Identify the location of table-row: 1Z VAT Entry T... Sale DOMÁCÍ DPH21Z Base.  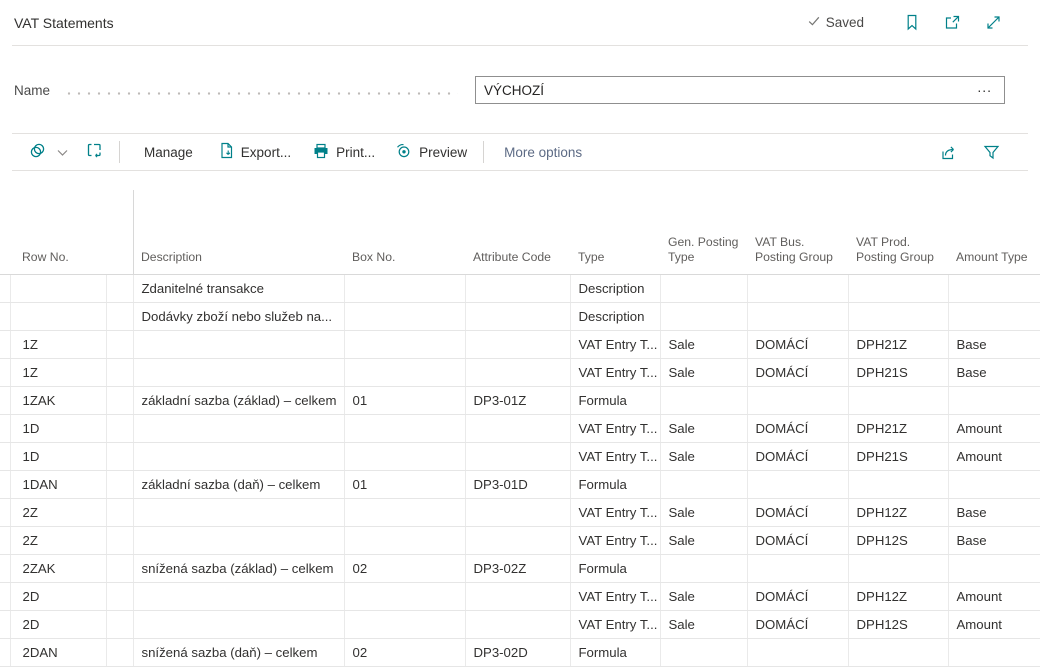
(520, 344).